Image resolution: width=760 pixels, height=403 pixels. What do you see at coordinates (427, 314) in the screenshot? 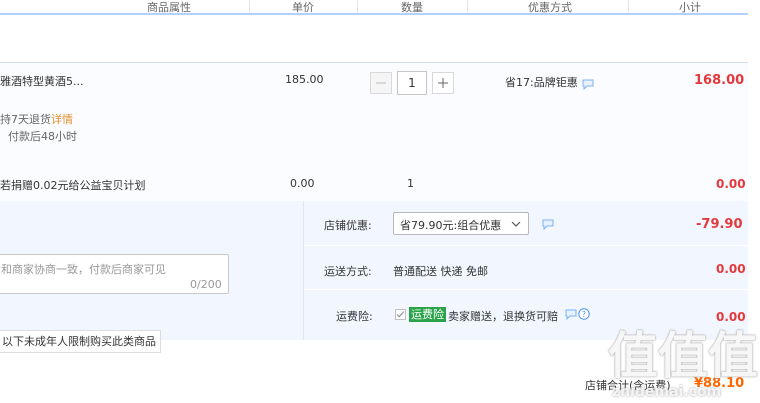
I see `insurance-badge: 运费险` at bounding box center [427, 314].